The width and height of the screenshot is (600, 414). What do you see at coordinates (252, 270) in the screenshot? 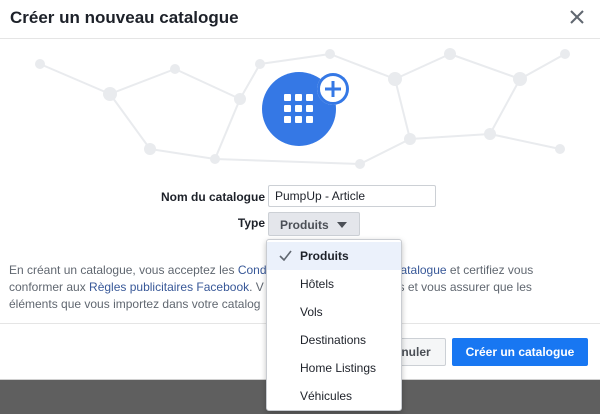
I see `conditions-link: Cond` at bounding box center [252, 270].